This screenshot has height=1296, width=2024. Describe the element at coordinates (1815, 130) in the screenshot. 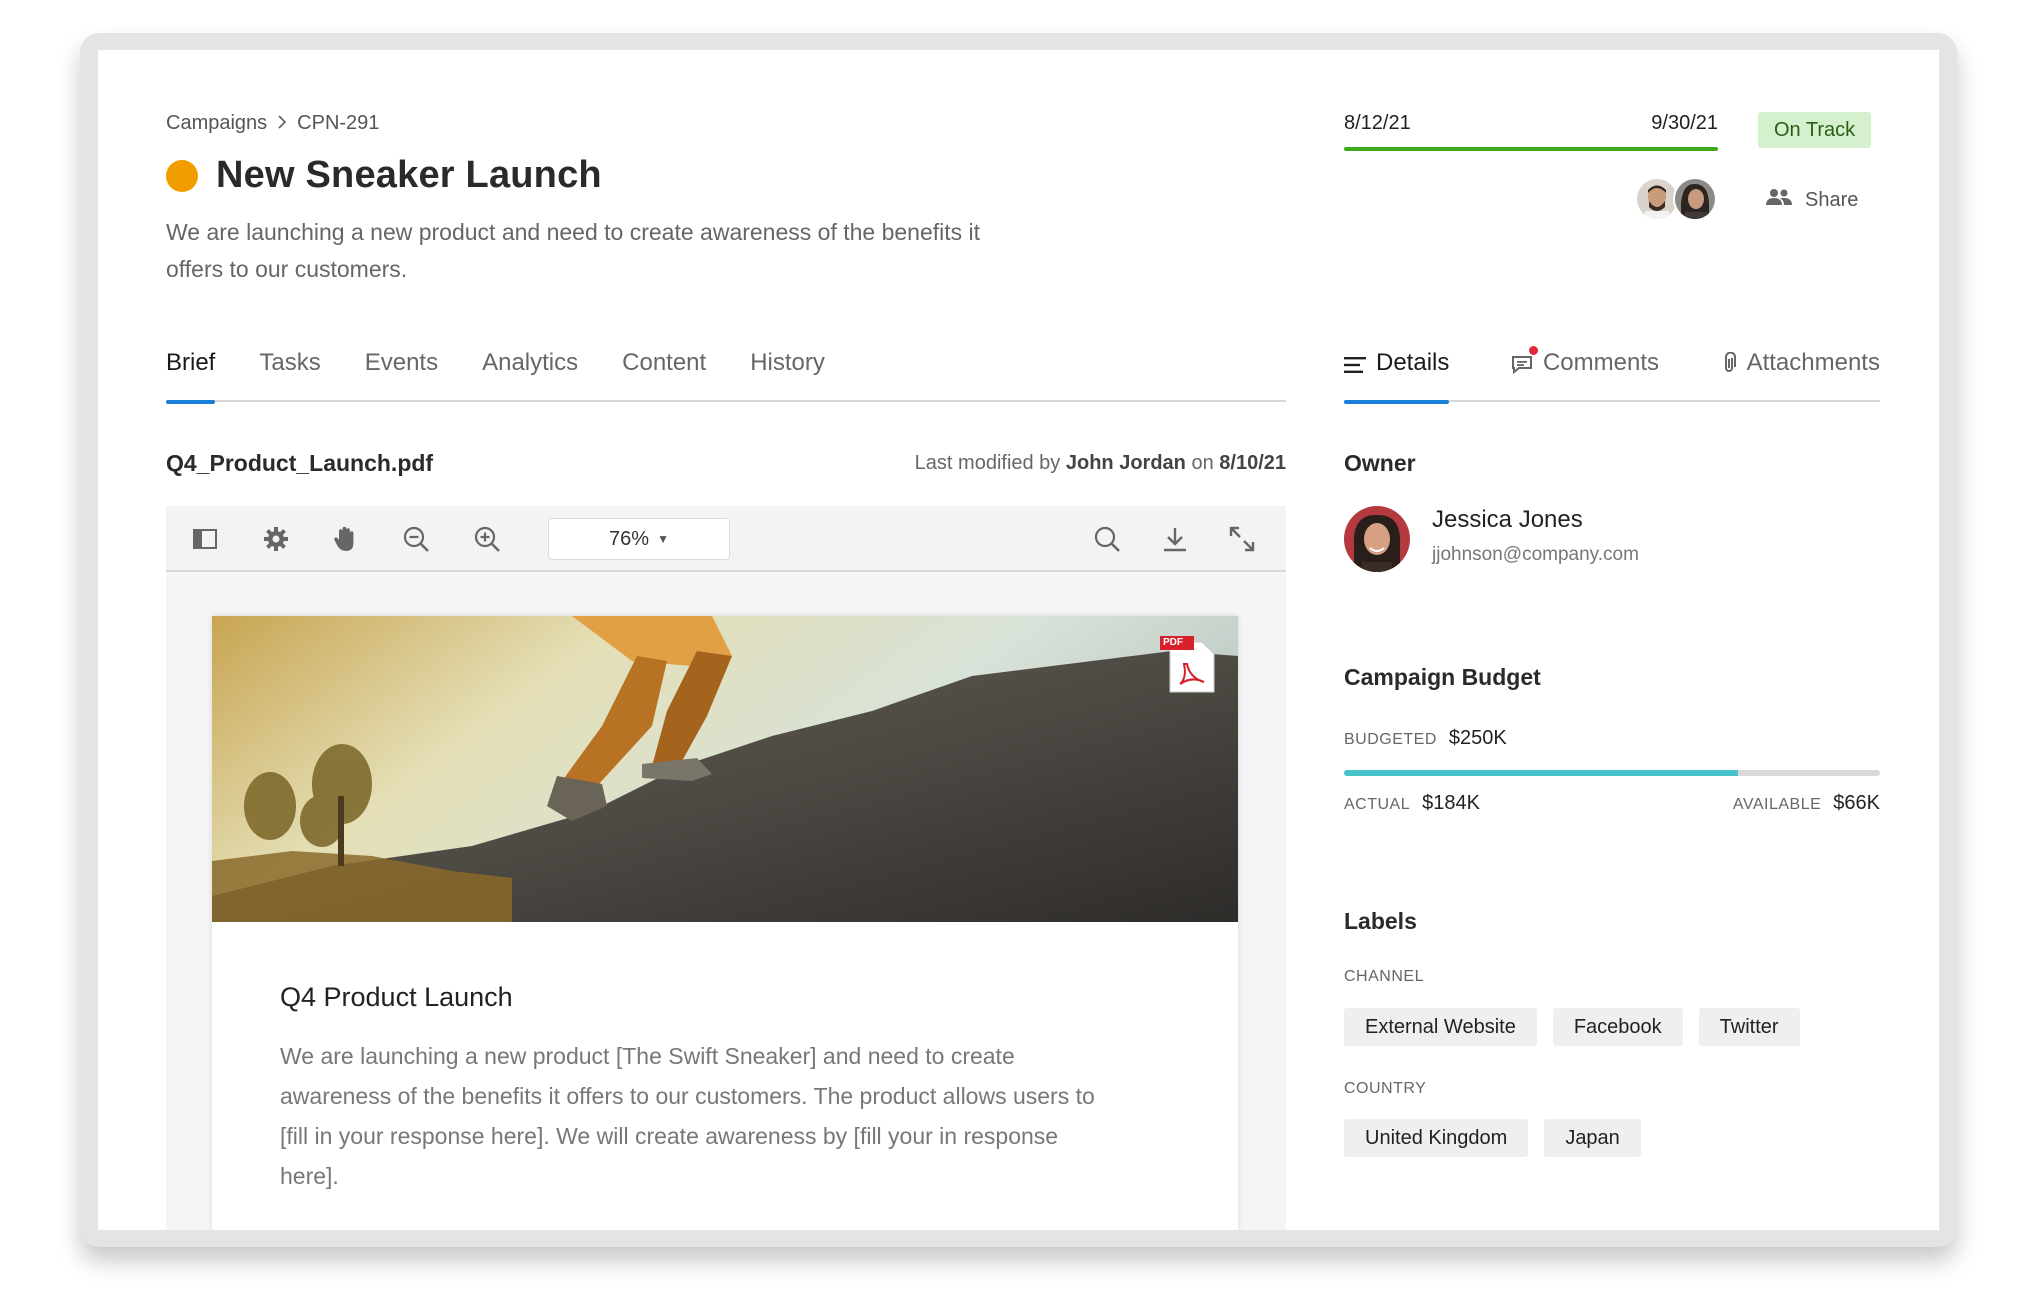

I see `status-badge: On Track` at that location.